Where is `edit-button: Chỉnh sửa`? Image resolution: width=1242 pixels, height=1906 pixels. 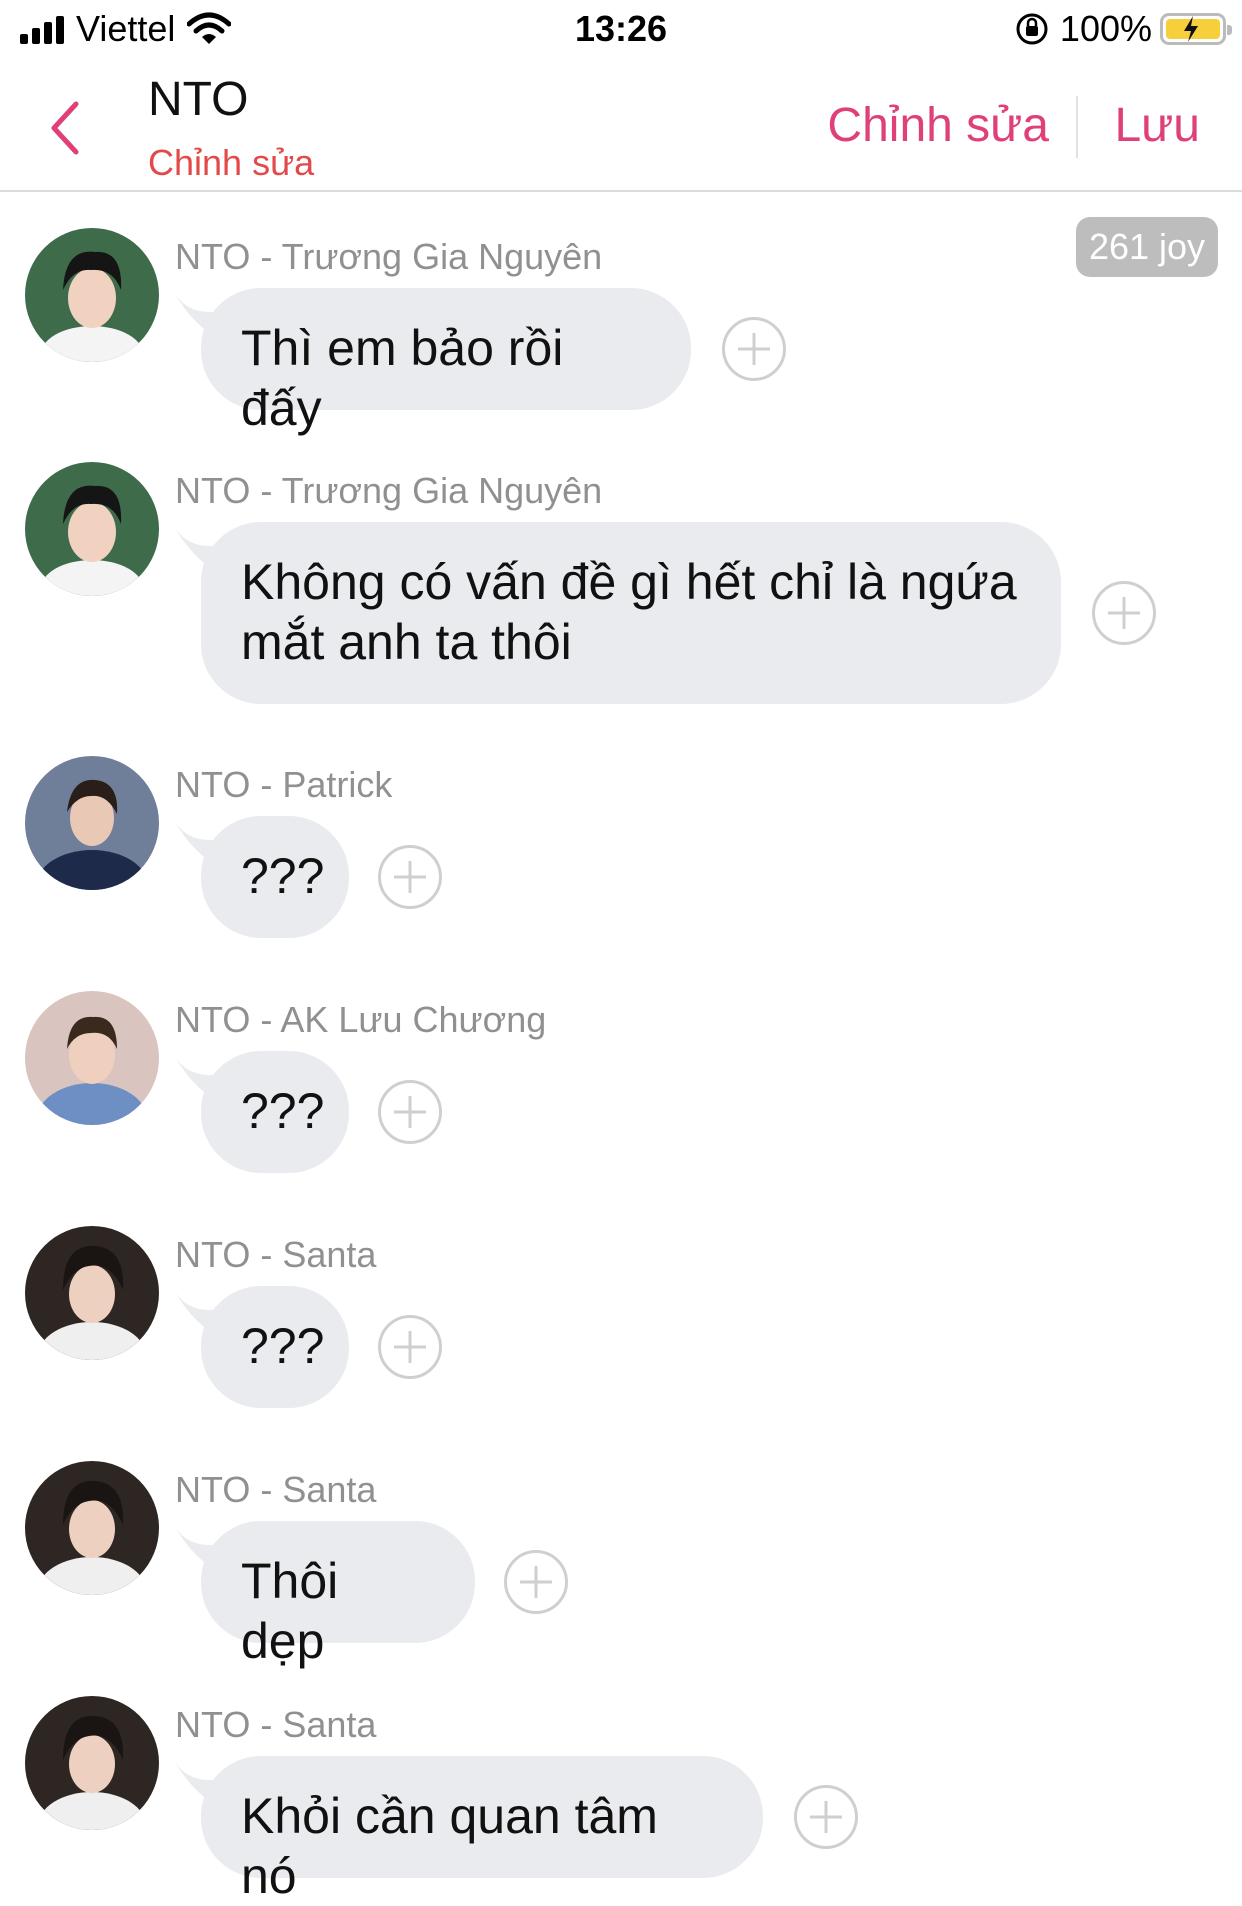 edit-button: Chỉnh sửa is located at coordinates (938, 125).